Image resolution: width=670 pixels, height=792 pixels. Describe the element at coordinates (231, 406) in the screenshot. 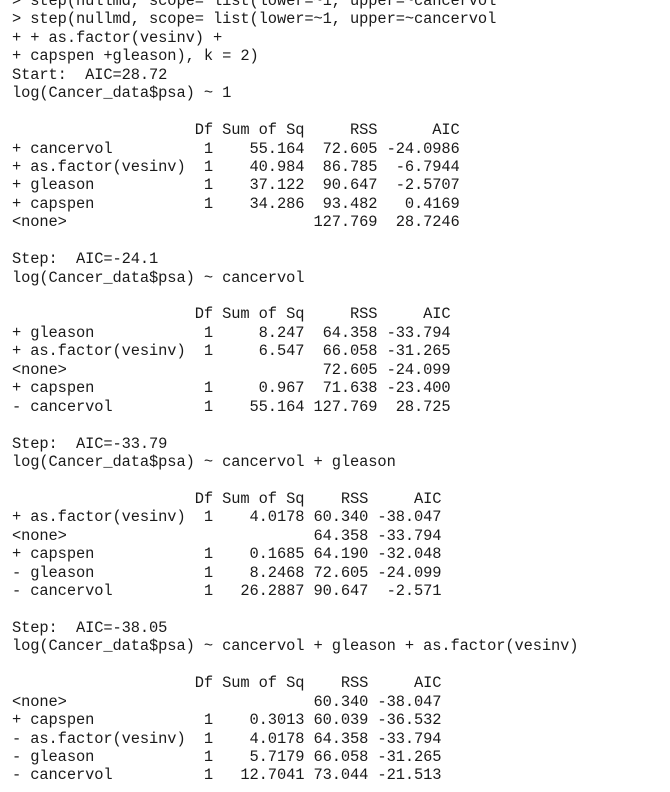

I see `table-row: - cancervol 1 55.164 127.769 28.725` at that location.